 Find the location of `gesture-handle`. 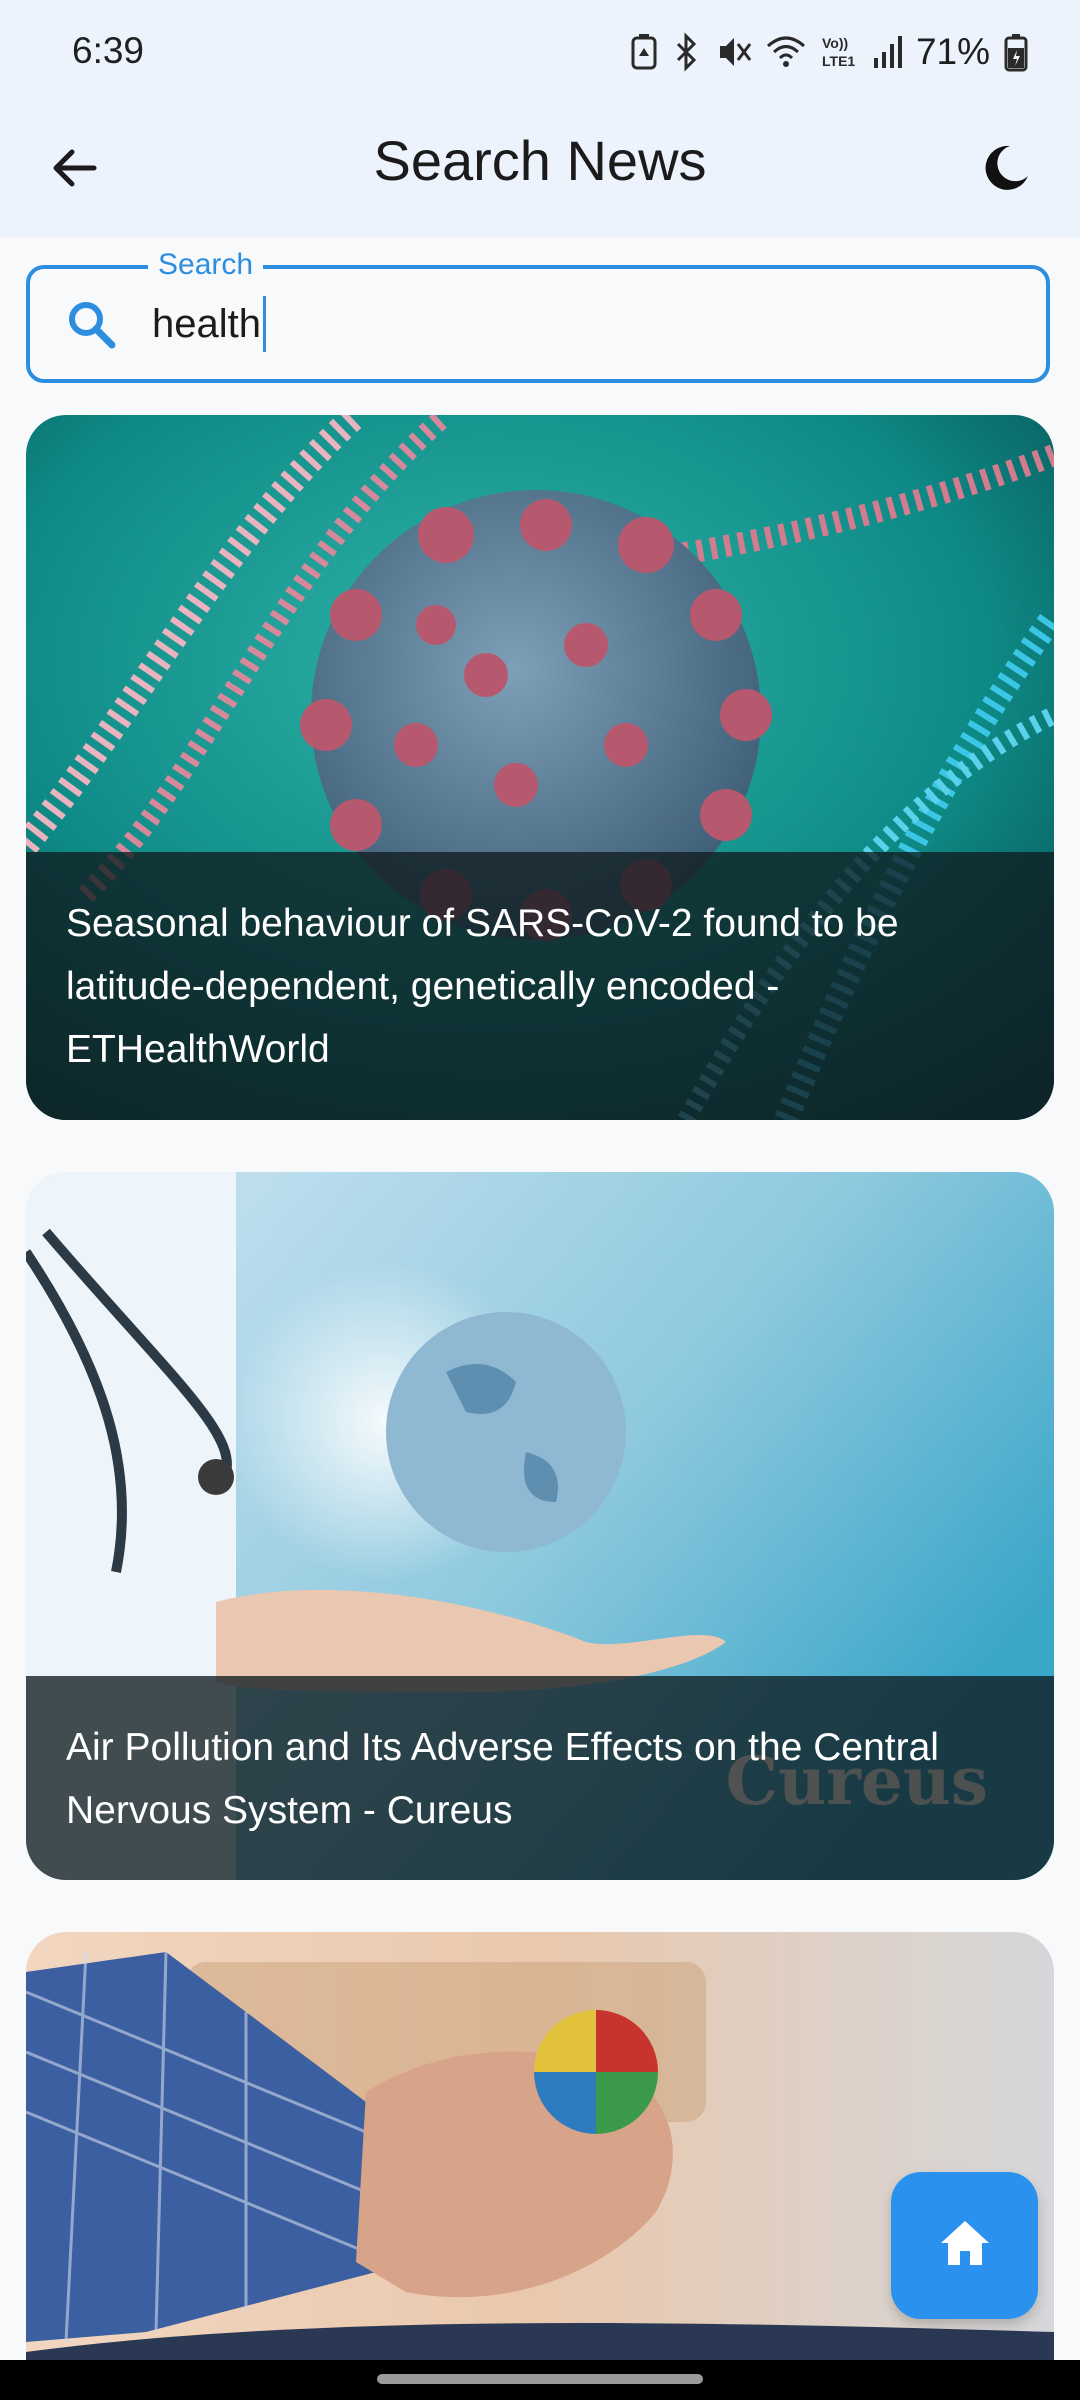

gesture-handle is located at coordinates (540, 2379).